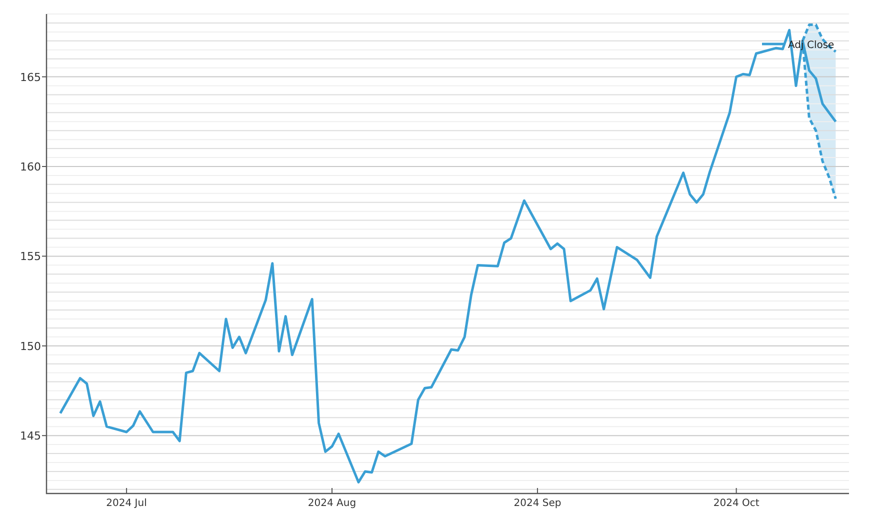 This screenshot has height=531, width=870. I want to click on y-tick-label: 165, so click(30, 77).